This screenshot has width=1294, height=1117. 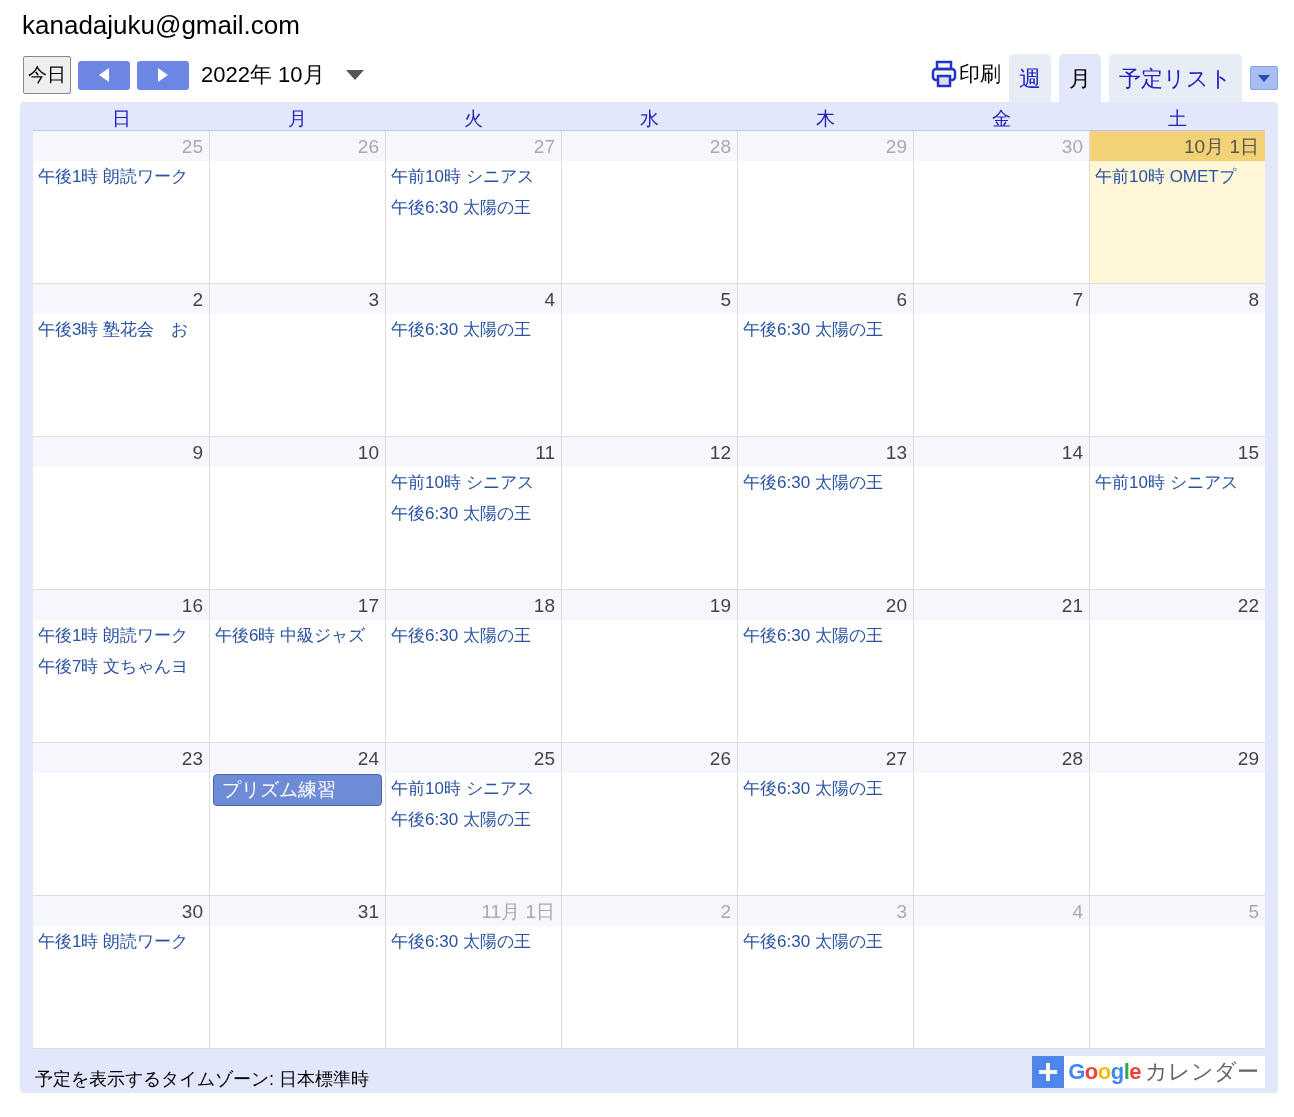 What do you see at coordinates (297, 758) in the screenshot?
I see `date-number: 24` at bounding box center [297, 758].